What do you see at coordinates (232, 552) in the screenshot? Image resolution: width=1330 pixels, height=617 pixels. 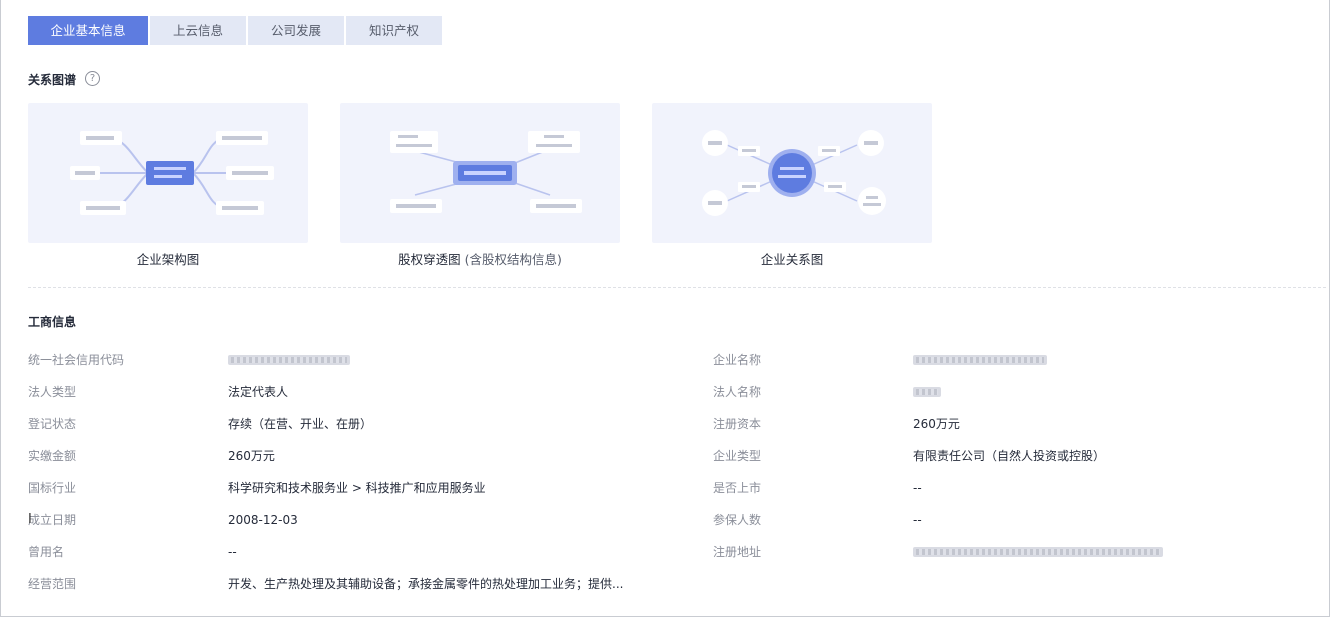 I see `field-former-name-value: --` at bounding box center [232, 552].